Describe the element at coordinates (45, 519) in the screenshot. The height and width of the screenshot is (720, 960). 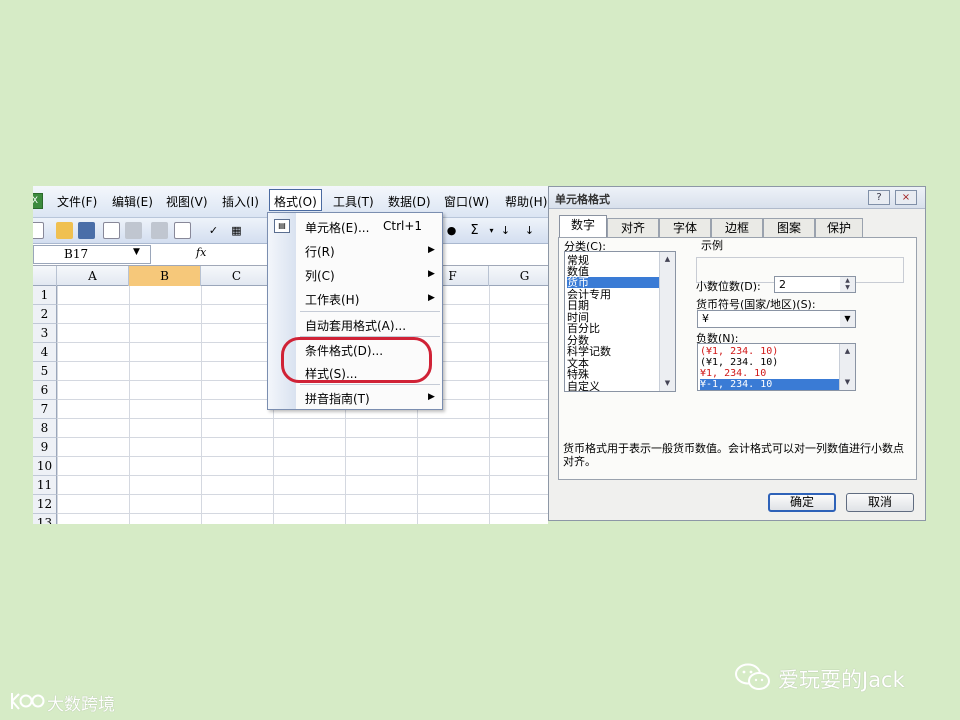
I see `row-header: 13` at that location.